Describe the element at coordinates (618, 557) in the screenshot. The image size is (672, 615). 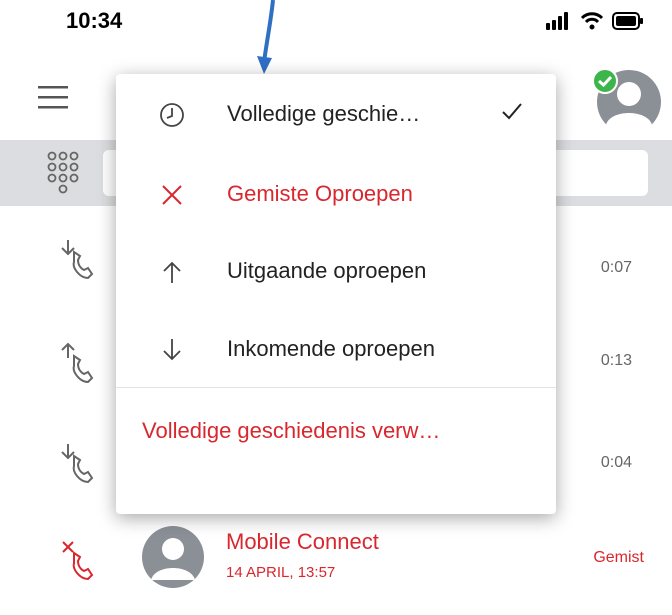
I see `missed-status: Gemist` at that location.